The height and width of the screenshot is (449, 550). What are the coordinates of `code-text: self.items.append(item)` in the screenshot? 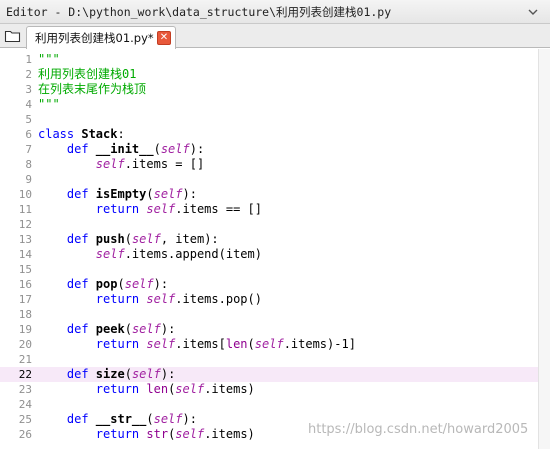 It's located at (150, 254).